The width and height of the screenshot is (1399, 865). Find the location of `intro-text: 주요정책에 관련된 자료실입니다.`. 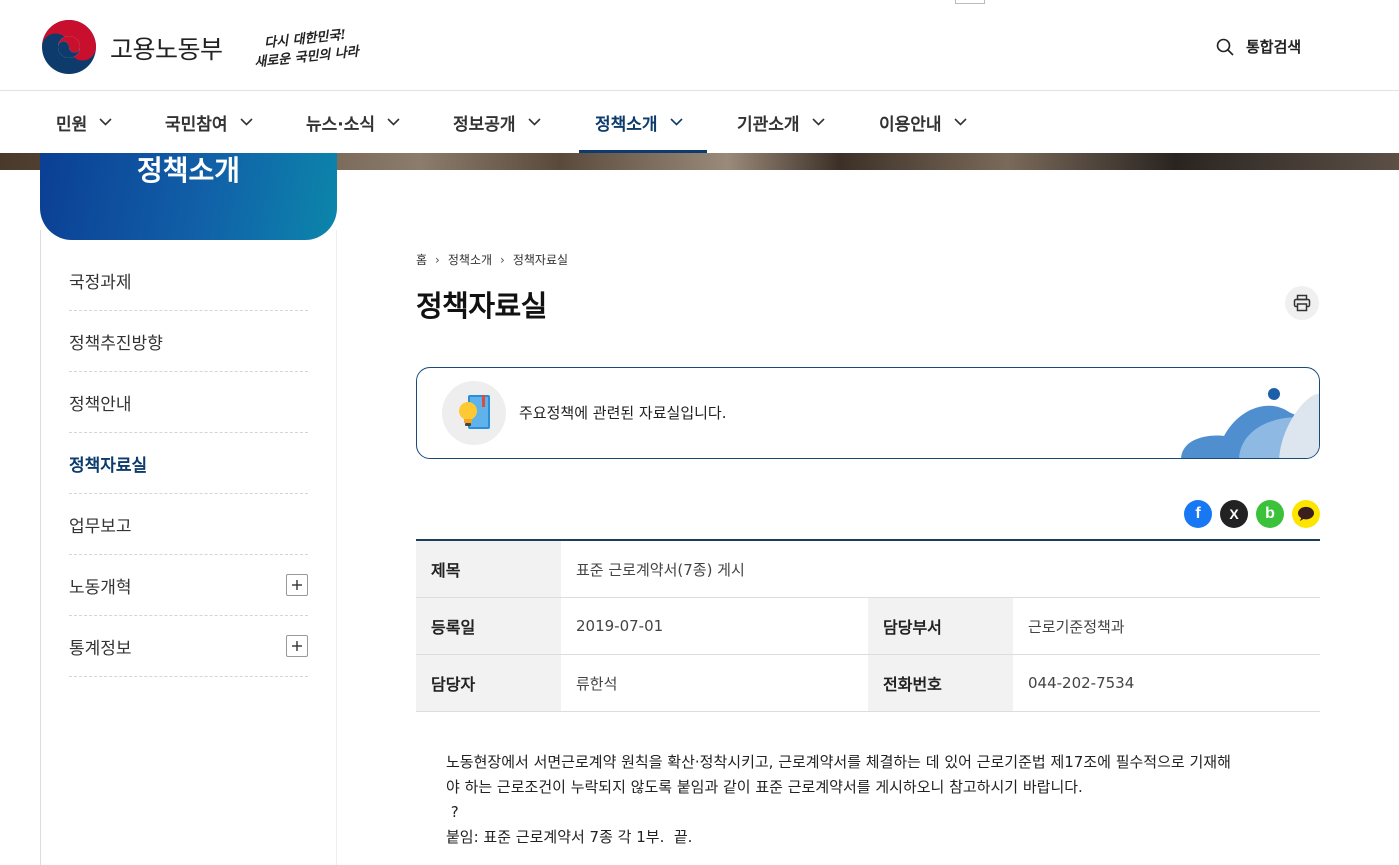

intro-text: 주요정책에 관련된 자료실입니다. is located at coordinates (623, 413).